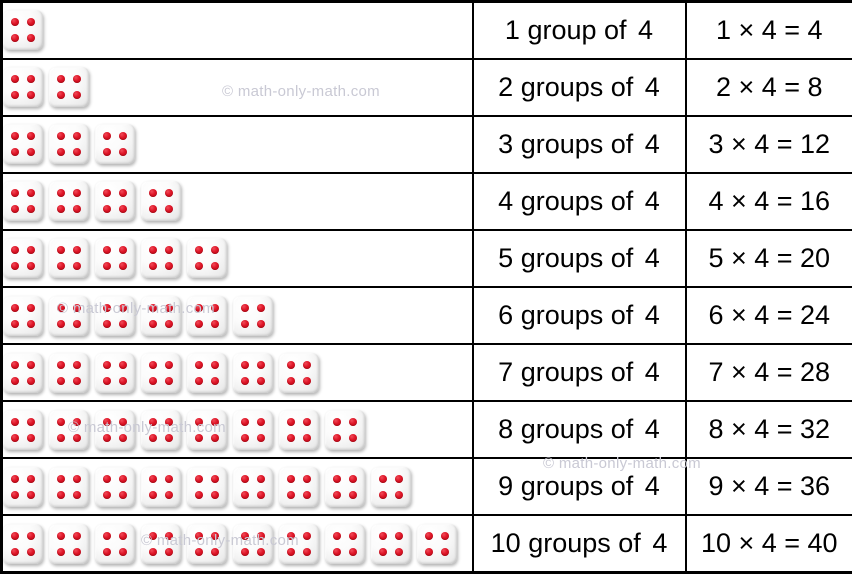  Describe the element at coordinates (506, 486) in the screenshot. I see `groups-count: 9` at that location.